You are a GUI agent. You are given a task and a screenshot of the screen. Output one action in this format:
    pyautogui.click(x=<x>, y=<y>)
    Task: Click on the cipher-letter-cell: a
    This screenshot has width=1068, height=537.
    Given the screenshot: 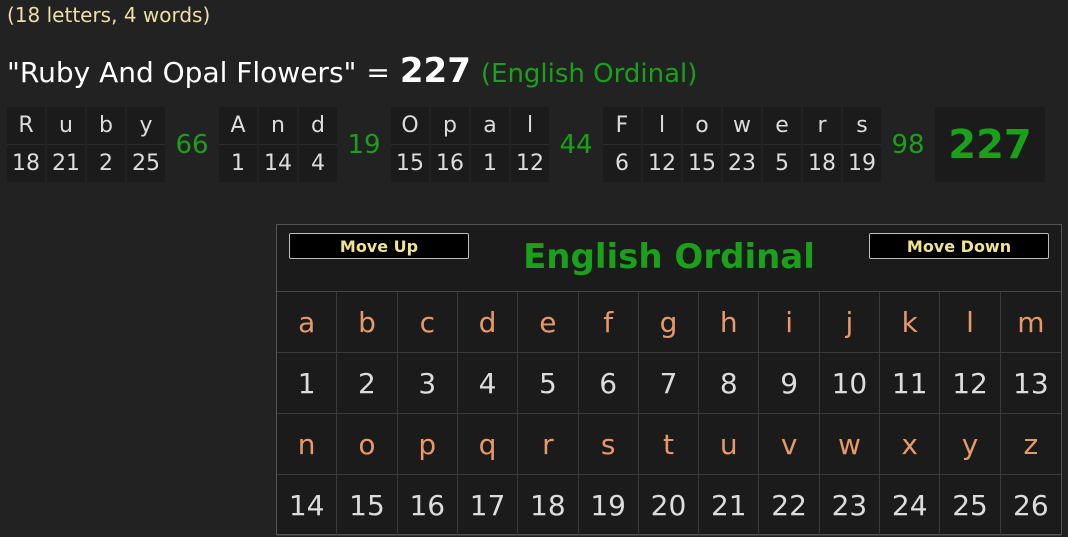 What is the action you would take?
    pyautogui.click(x=307, y=322)
    